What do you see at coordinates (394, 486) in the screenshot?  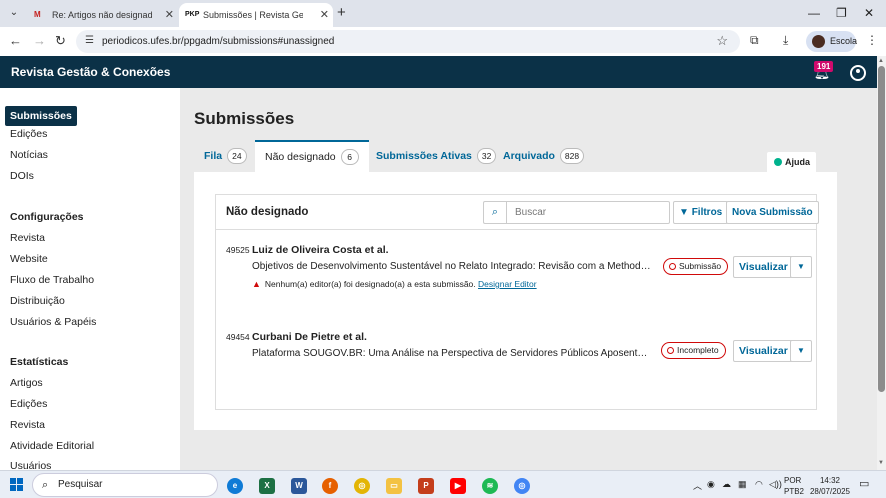 I see `file-explorer-icon: ▭` at bounding box center [394, 486].